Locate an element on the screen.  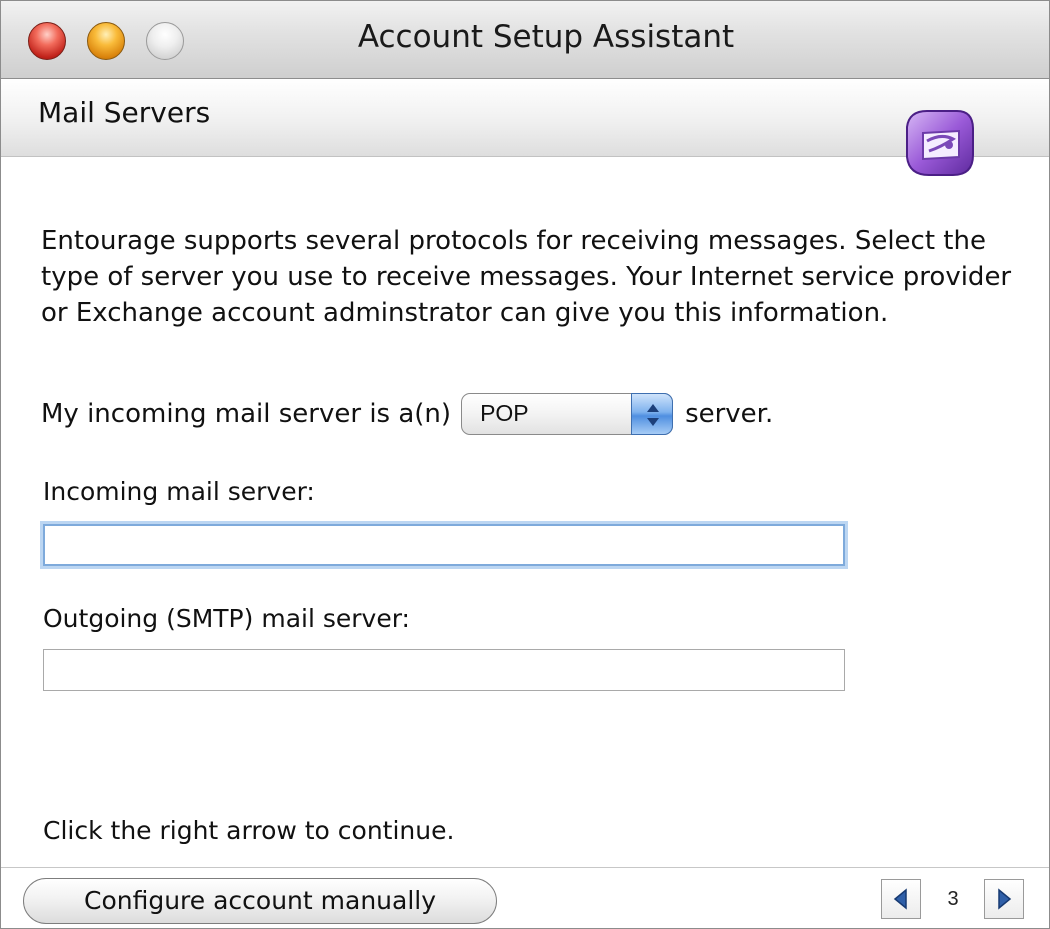
server-type-prefix: My incoming mail server is a(n) is located at coordinates (246, 414).